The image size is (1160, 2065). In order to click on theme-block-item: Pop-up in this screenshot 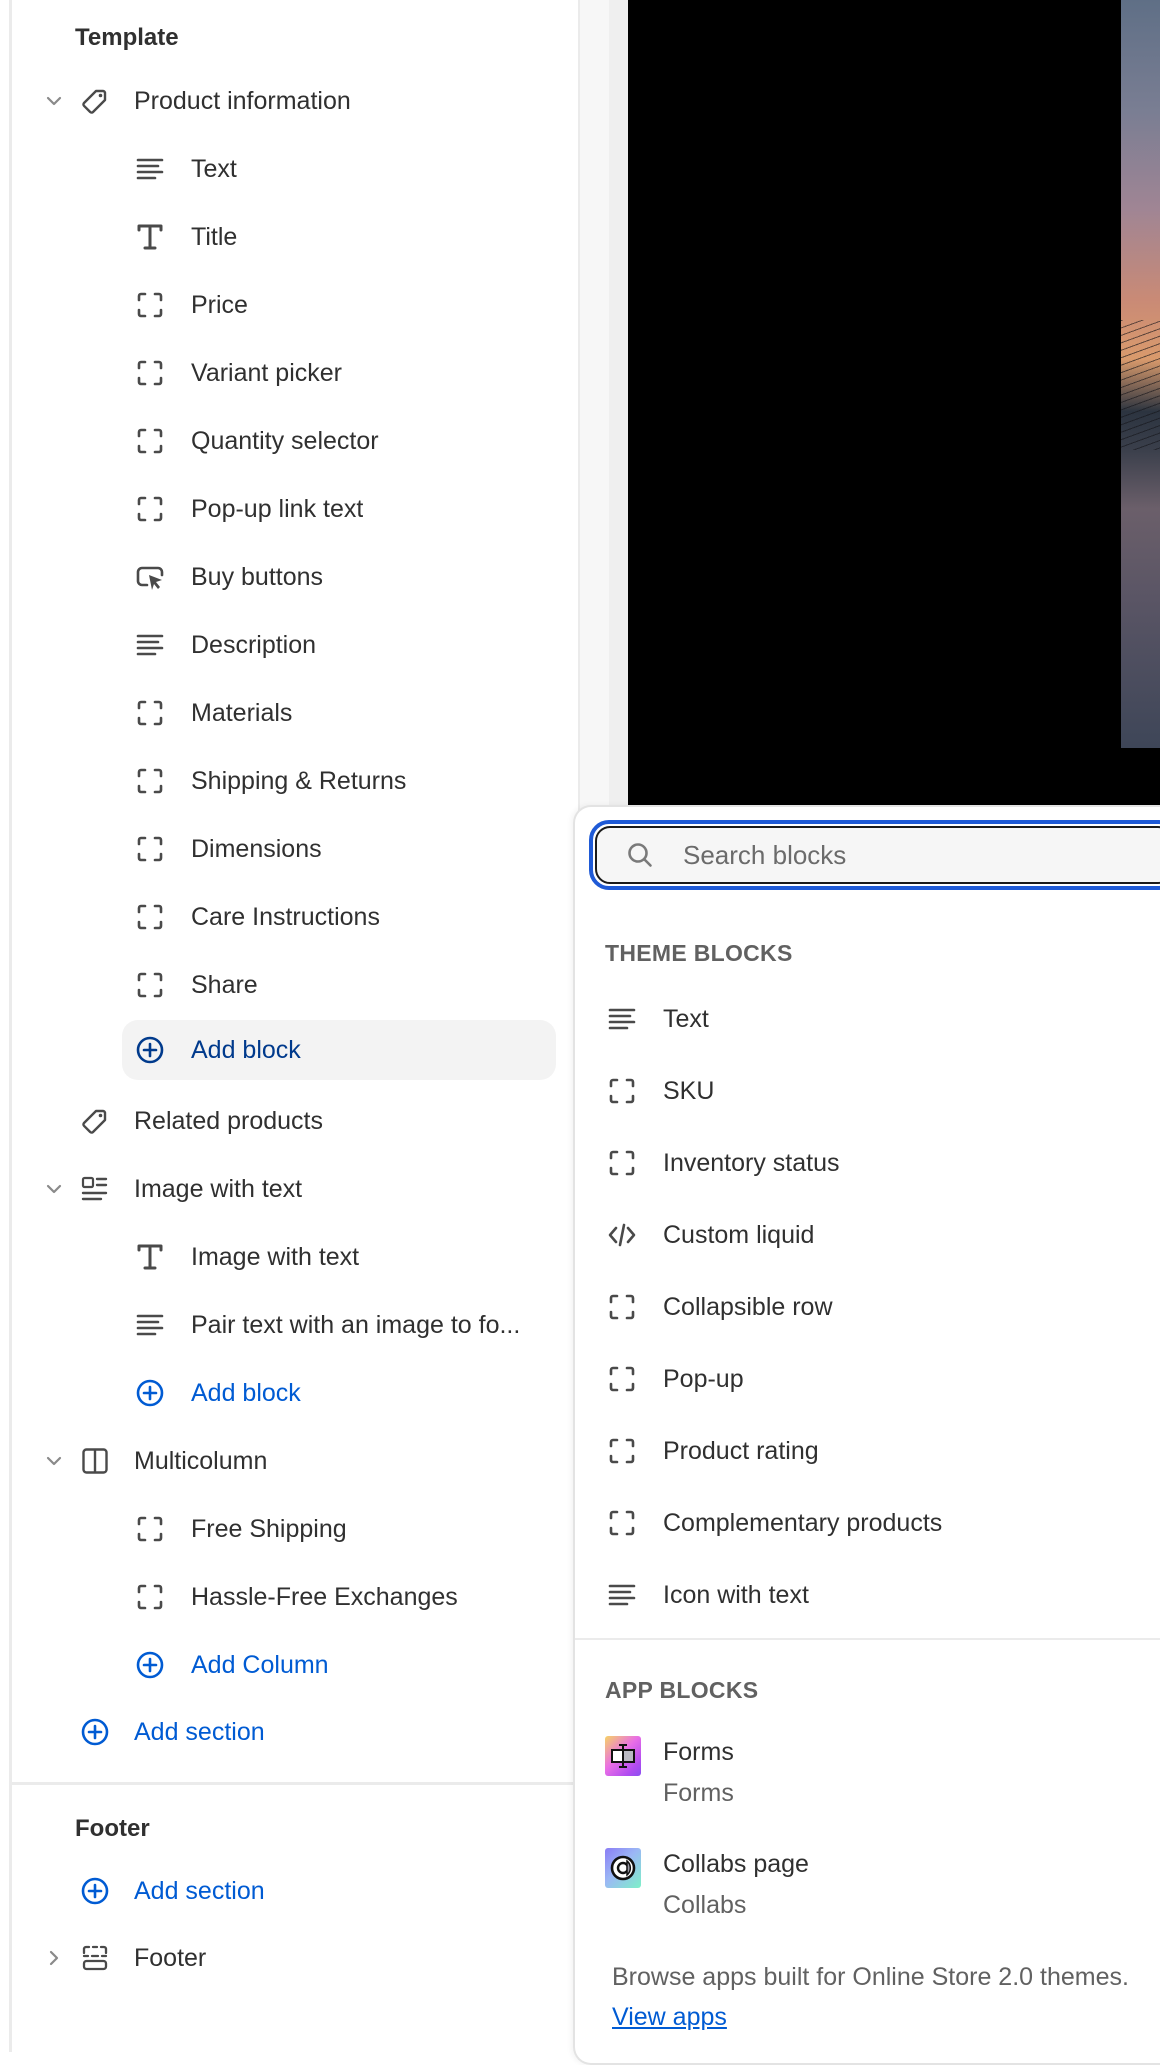, I will do `click(874, 1379)`.